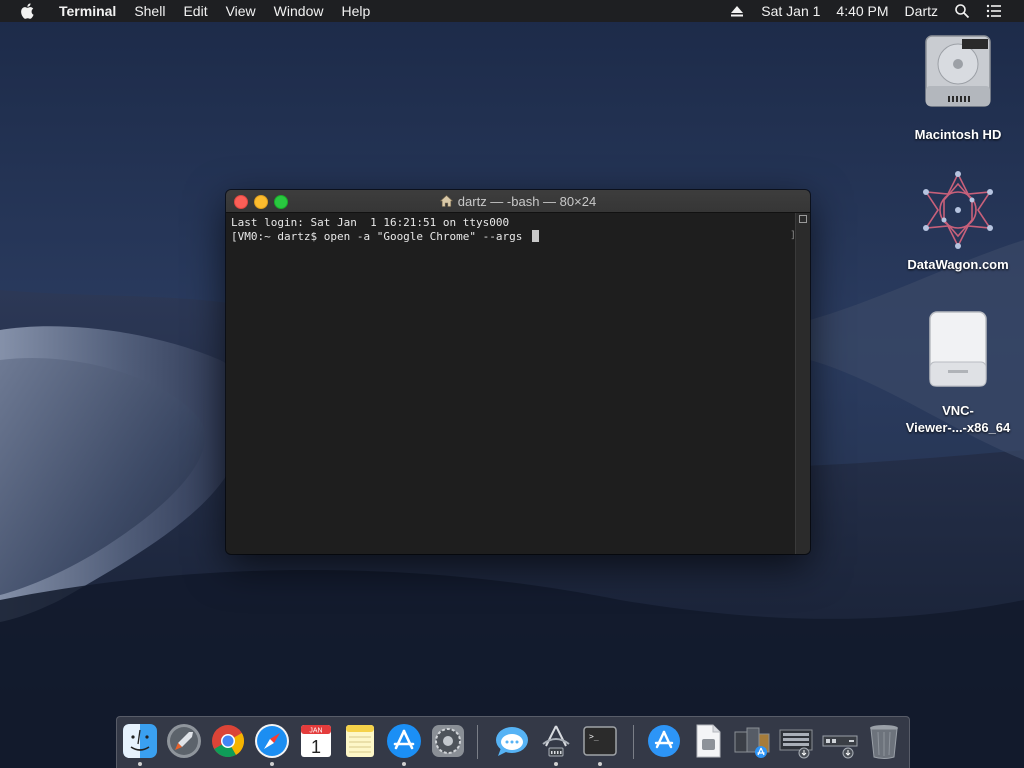 This screenshot has width=1024, height=768. I want to click on messages-icon, so click(512, 741).